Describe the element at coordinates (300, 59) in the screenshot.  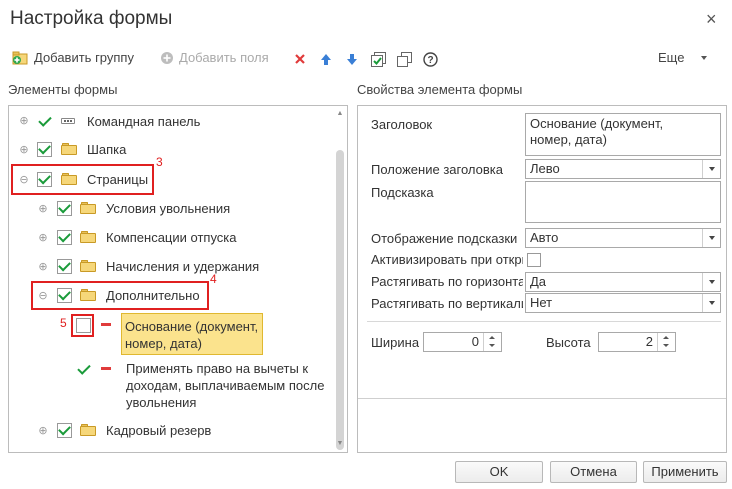
I see `delete-icon` at that location.